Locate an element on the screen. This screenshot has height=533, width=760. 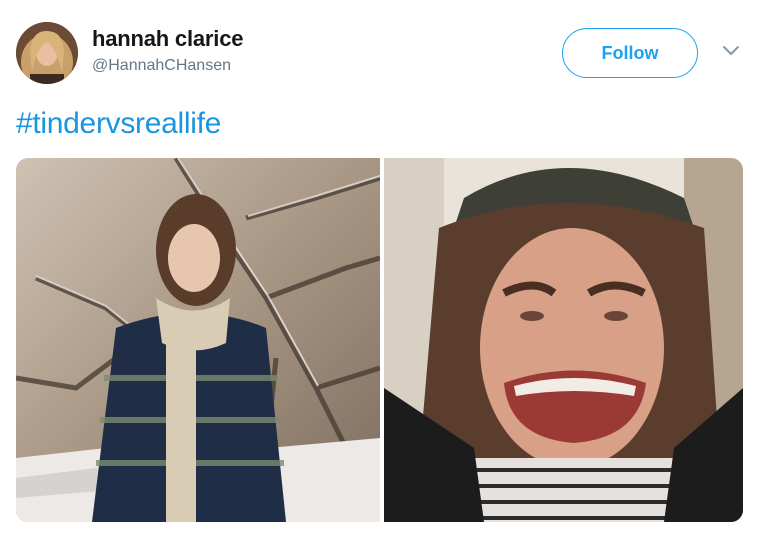
avatar is located at coordinates (47, 53).